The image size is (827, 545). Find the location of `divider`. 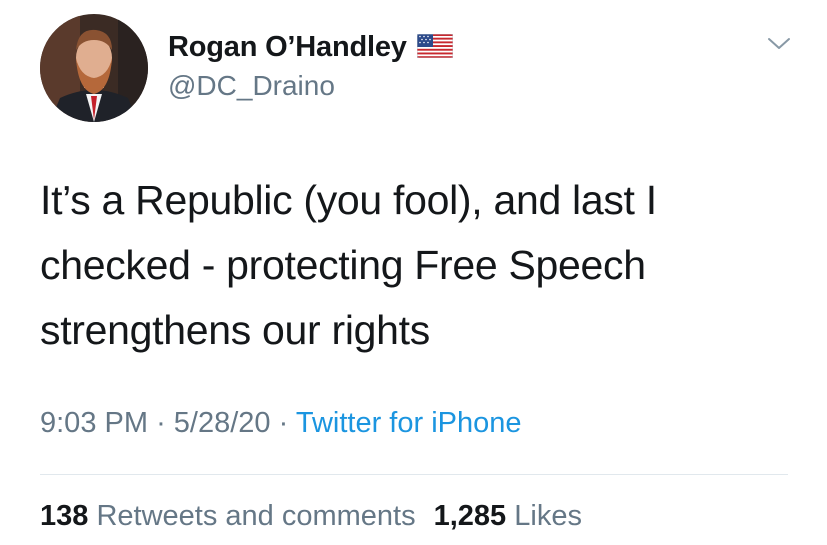

divider is located at coordinates (414, 474).